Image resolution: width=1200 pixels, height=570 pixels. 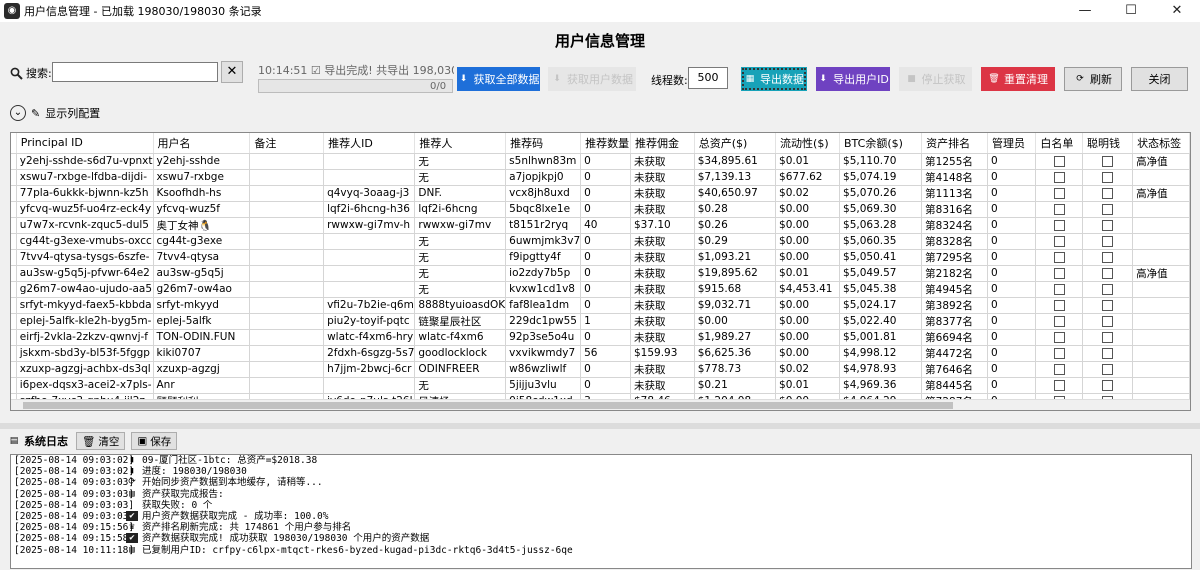 I want to click on maximize-button: ☐, so click(x=1131, y=11).